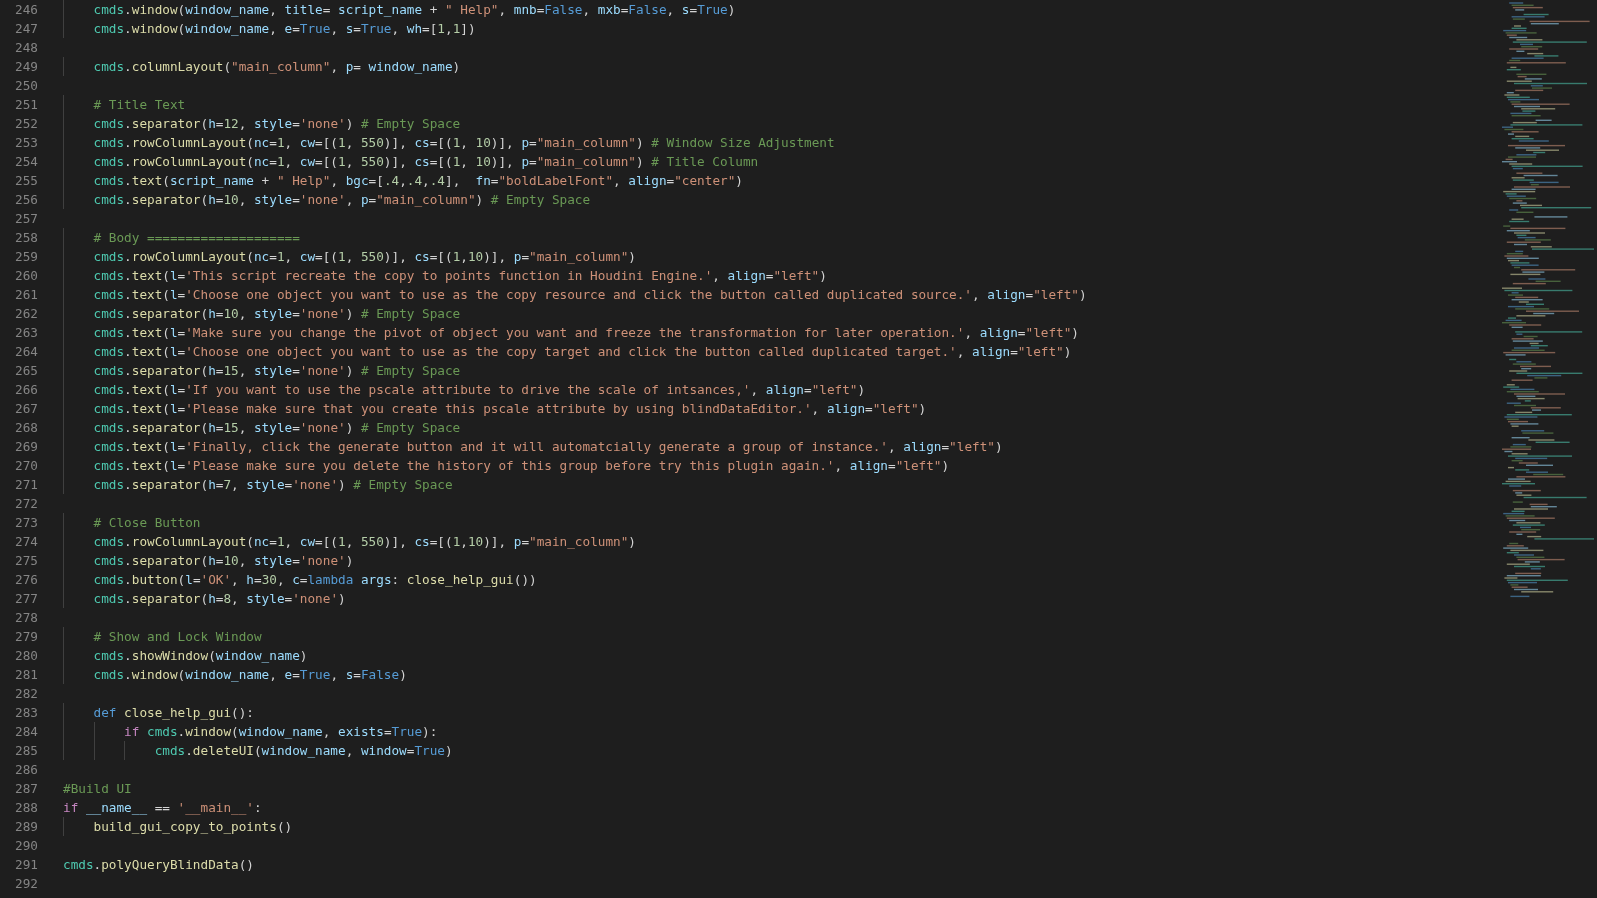 Image resolution: width=1597 pixels, height=898 pixels. Describe the element at coordinates (26, 466) in the screenshot. I see `line-number: 270` at that location.